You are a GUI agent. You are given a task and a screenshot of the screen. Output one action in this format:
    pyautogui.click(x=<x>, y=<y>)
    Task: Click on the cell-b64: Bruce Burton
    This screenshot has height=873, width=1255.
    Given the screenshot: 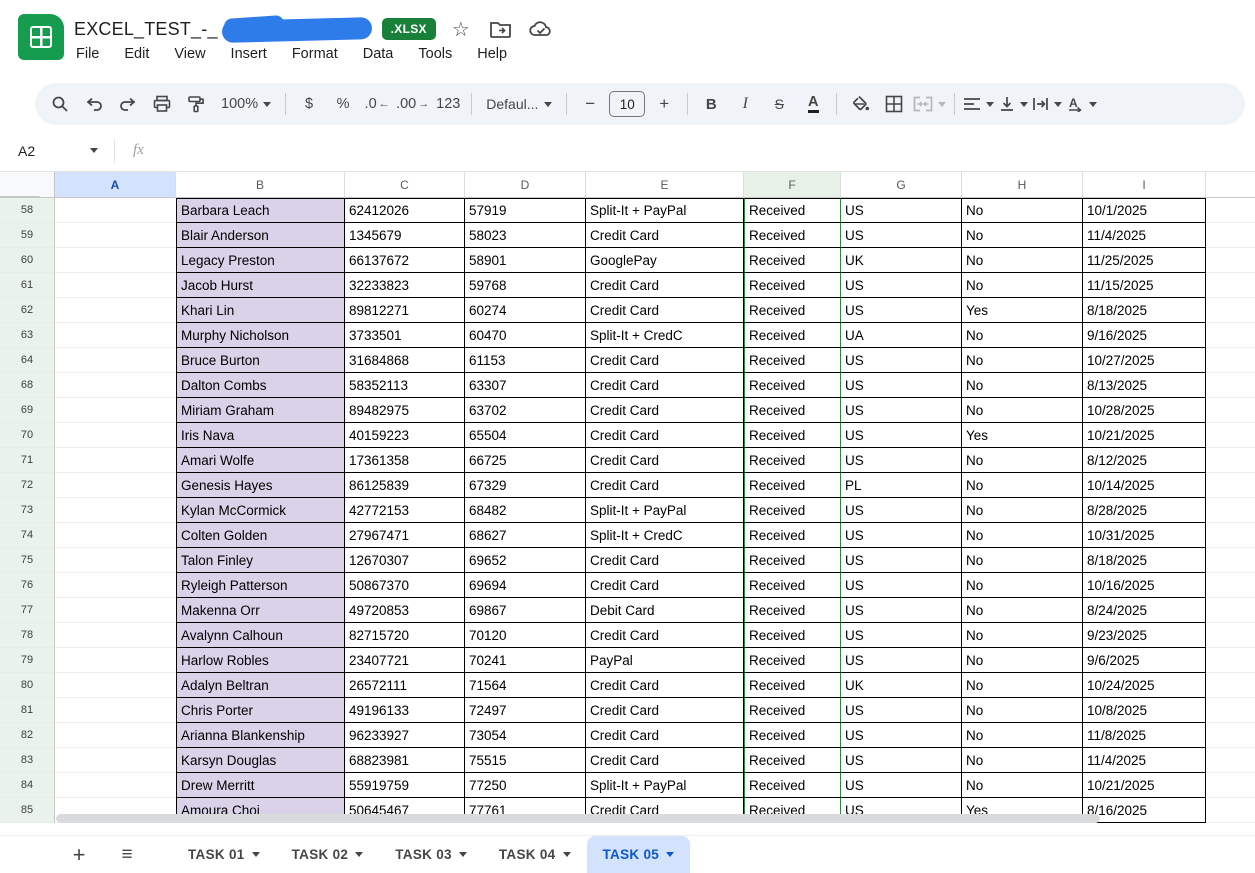 What is the action you would take?
    pyautogui.click(x=260, y=360)
    